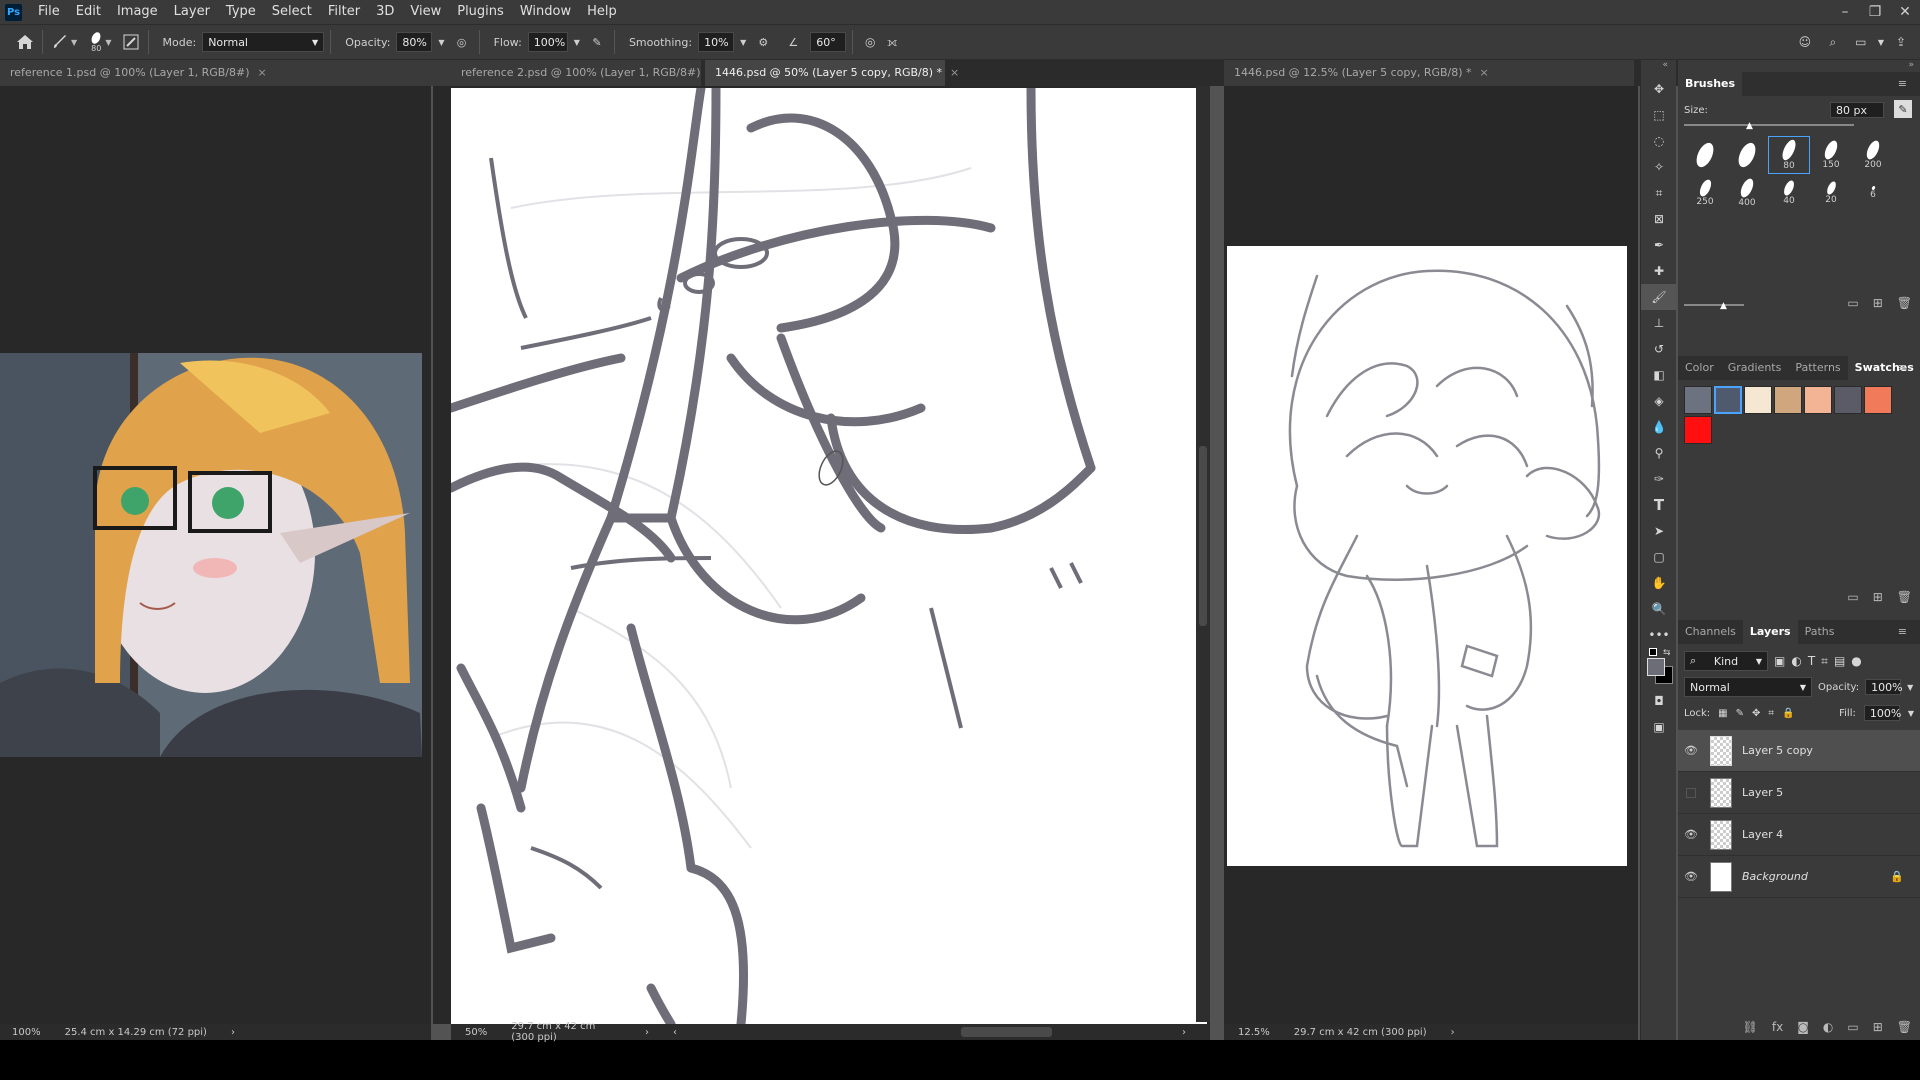 The height and width of the screenshot is (1080, 1920). What do you see at coordinates (1799, 751) in the screenshot?
I see `layer-row: 👁 Layer 5 copy` at bounding box center [1799, 751].